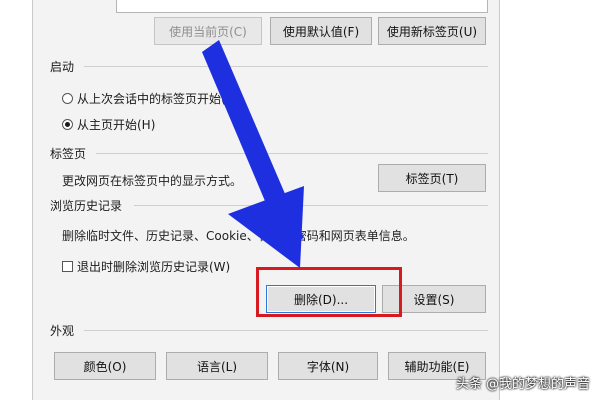 The height and width of the screenshot is (400, 600). Describe the element at coordinates (522, 384) in the screenshot. I see `watermark-text: 头条 @我的梦想的声音` at that location.